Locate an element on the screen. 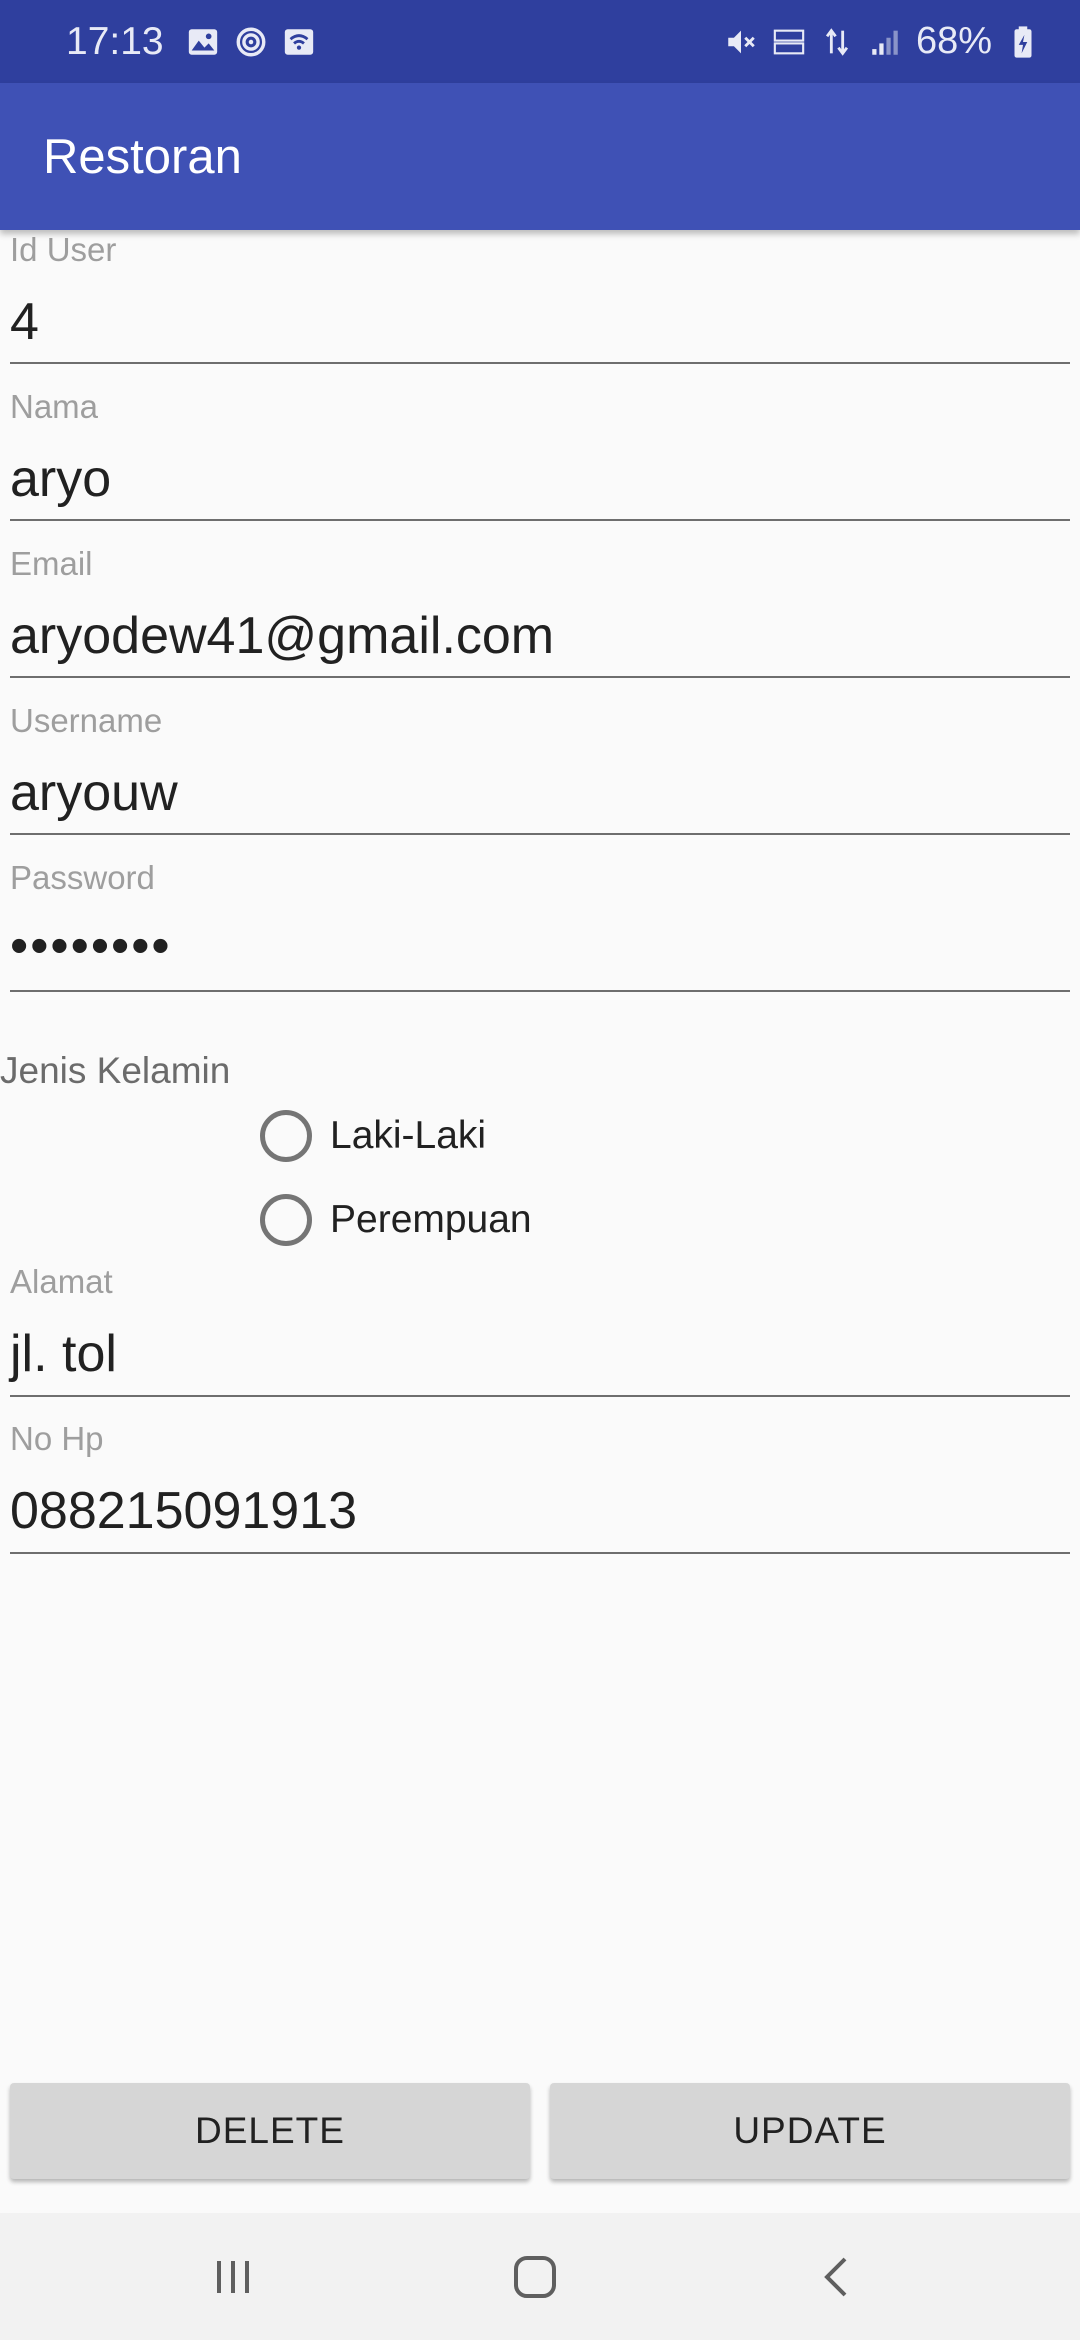  id-user-input: 4 is located at coordinates (540, 322).